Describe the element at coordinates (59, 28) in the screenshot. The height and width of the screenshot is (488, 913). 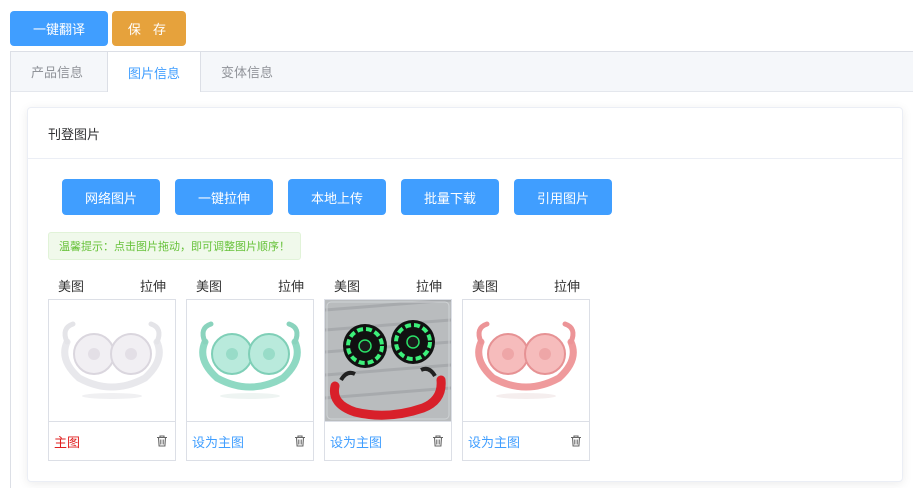
I see `one-click-translate-button: 一键翻译` at that location.